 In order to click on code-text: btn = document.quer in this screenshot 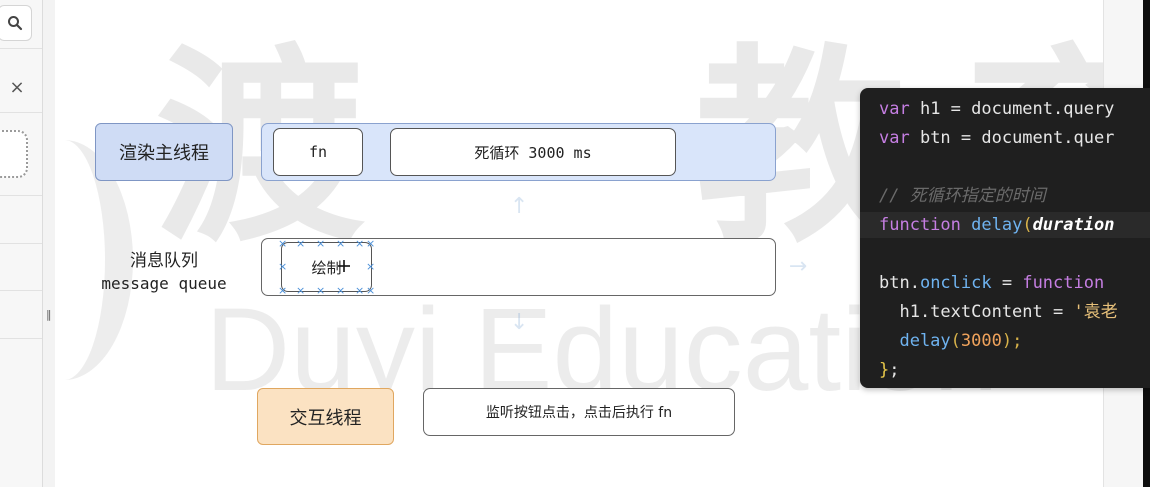, I will do `click(1012, 138)`.